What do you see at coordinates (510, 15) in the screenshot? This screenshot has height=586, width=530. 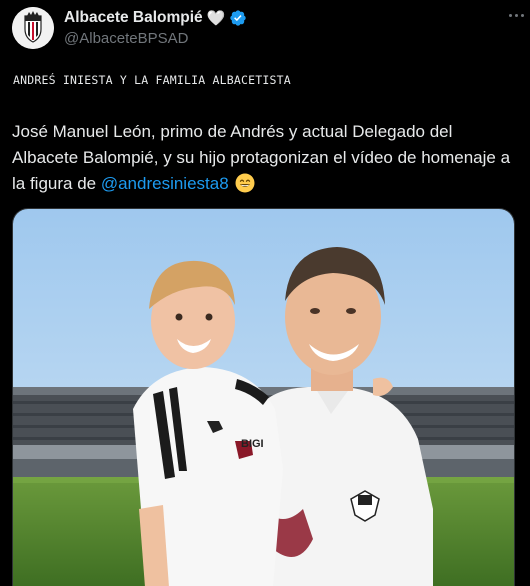 I see `more-horizontal-icon` at bounding box center [510, 15].